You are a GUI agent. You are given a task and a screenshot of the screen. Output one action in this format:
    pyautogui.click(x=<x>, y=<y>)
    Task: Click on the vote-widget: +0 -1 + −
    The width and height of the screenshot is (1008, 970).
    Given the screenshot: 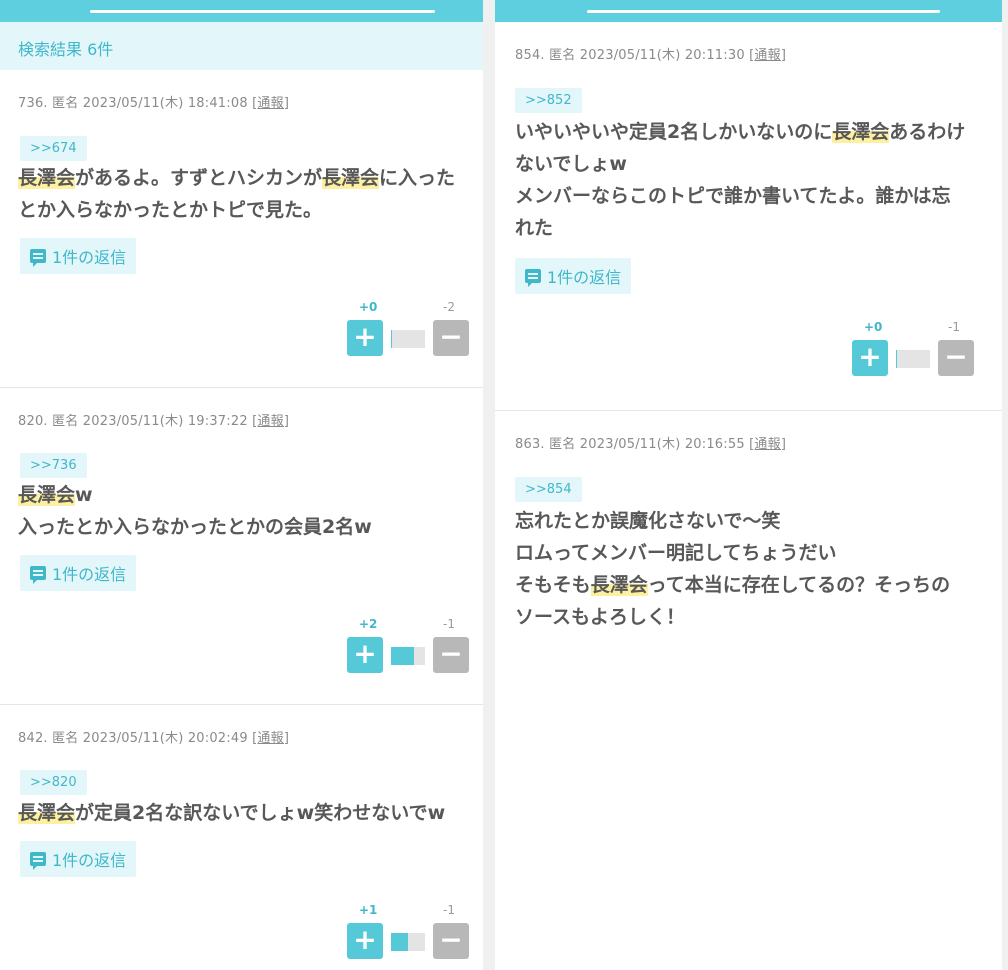 What is the action you would take?
    pyautogui.click(x=913, y=349)
    